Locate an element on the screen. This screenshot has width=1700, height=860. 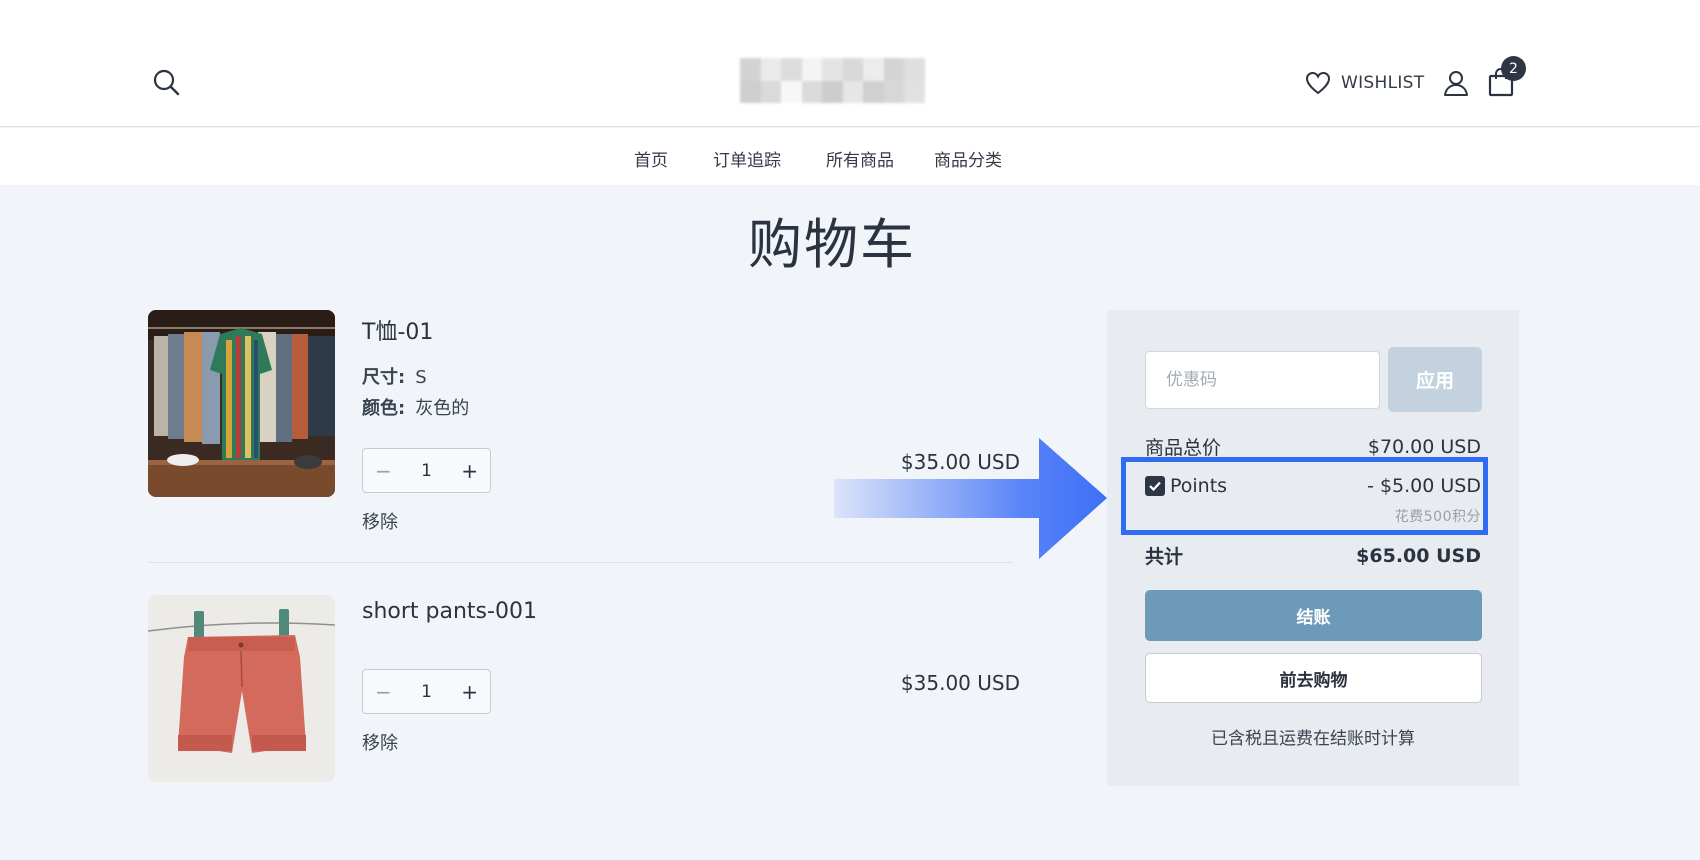
nav-item-order-tracking: 订单追踪 is located at coordinates (747, 158).